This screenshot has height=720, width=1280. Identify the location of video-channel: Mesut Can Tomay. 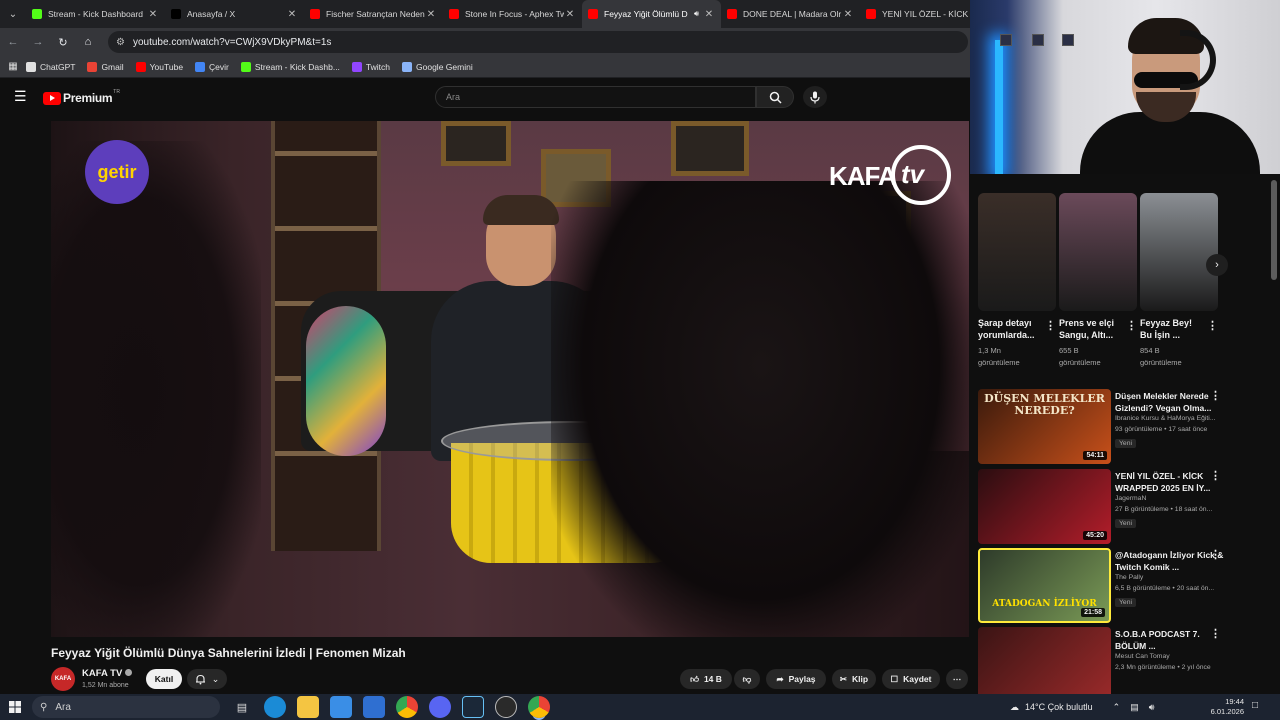
(1175, 656).